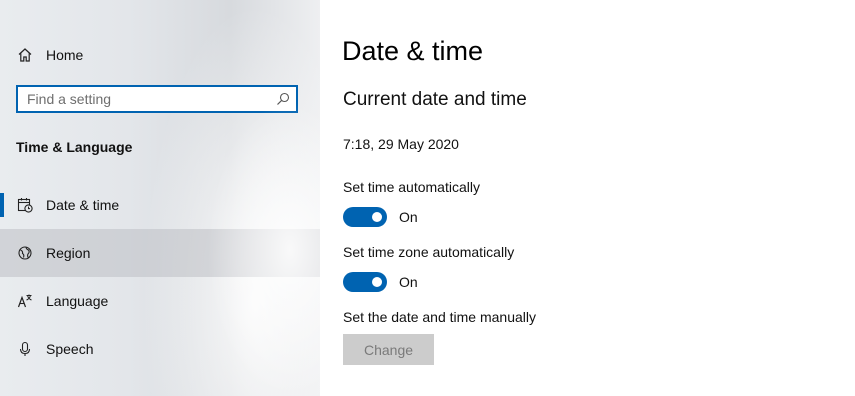  I want to click on search-box, so click(157, 99).